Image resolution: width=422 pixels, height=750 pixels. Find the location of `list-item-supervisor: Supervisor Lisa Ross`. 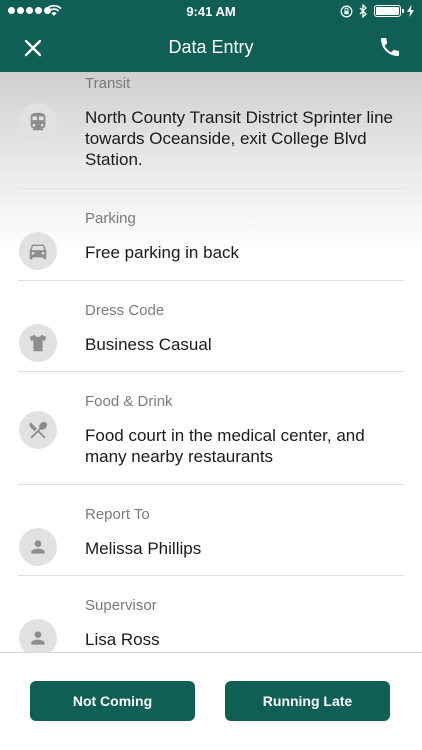

list-item-supervisor: Supervisor Lisa Ross is located at coordinates (211, 614).